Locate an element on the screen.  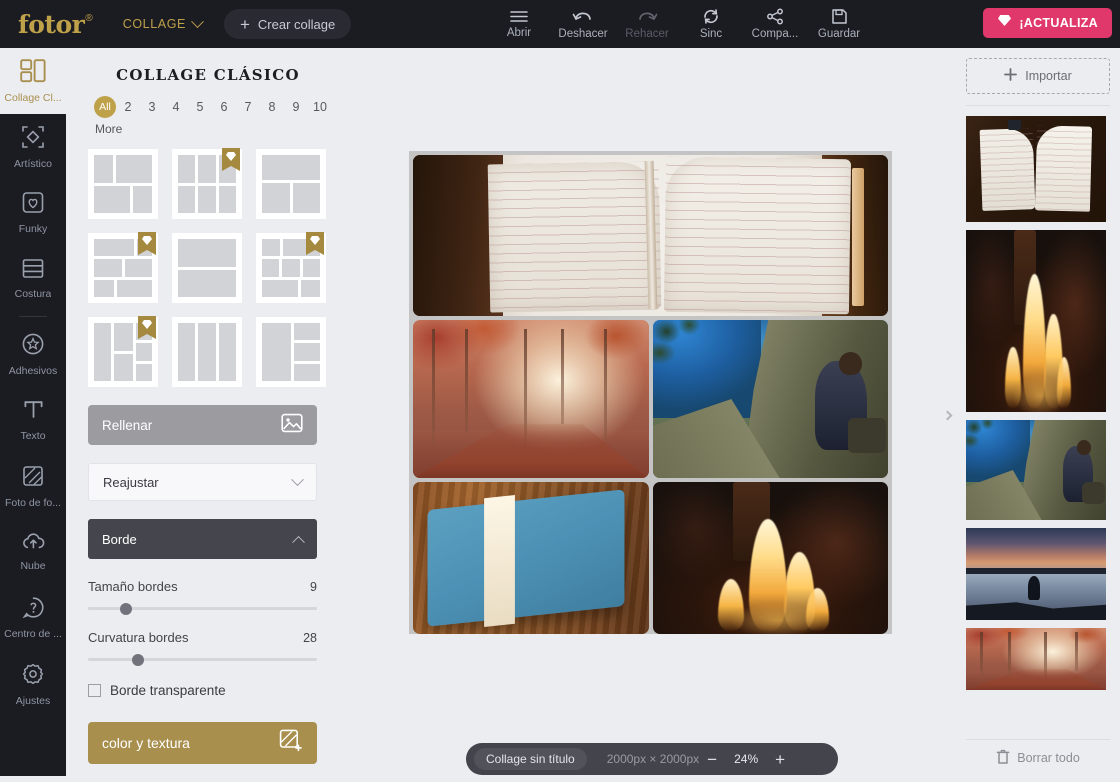
more-filters-link: More is located at coordinates (208, 127).